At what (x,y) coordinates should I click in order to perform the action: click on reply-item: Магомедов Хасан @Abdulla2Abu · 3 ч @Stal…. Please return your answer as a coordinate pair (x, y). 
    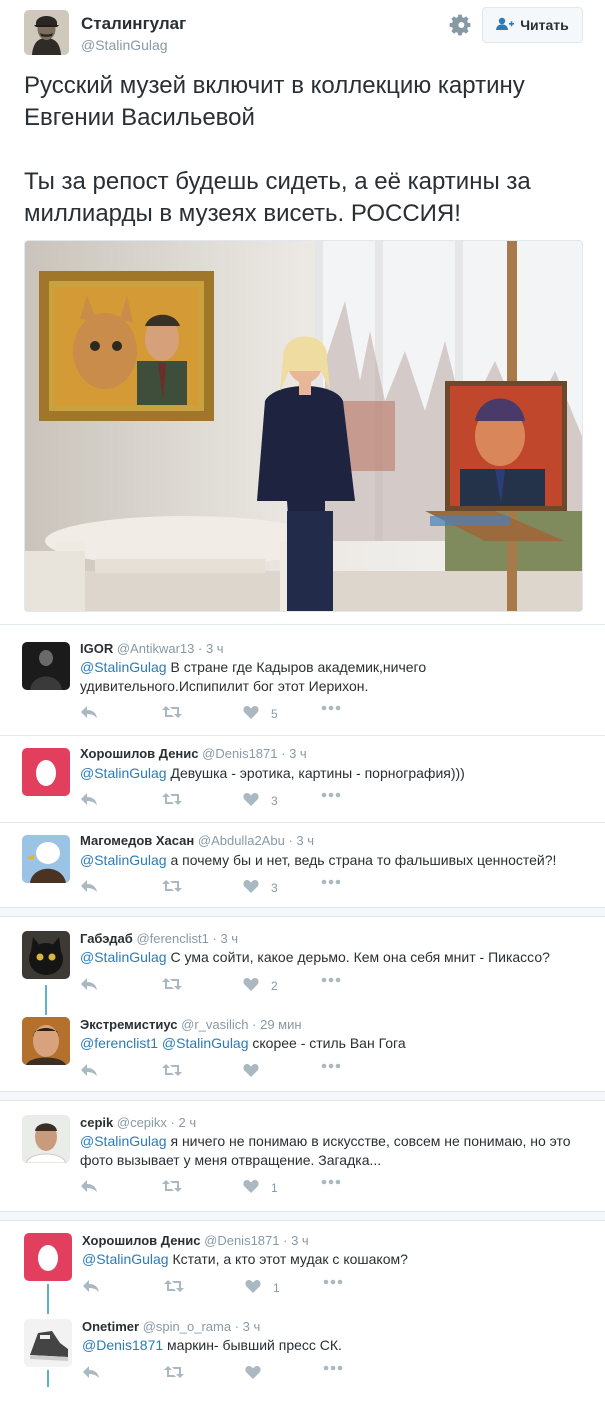
    Looking at the image, I should click on (302, 865).